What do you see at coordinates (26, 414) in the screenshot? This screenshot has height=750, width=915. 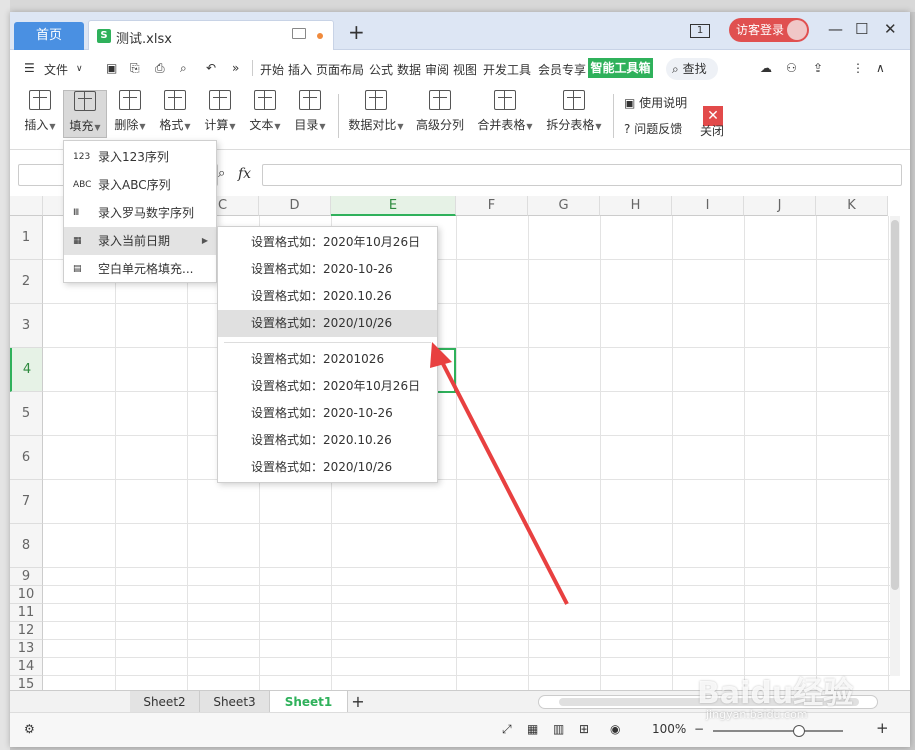 I see `row-header: 5` at bounding box center [26, 414].